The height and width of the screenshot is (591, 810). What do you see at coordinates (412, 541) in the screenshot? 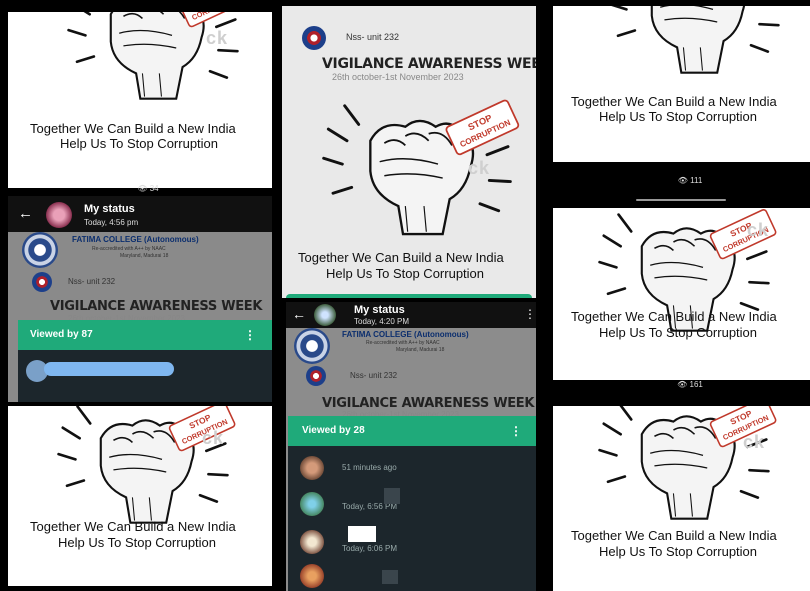
I see `list-item: Today, 6:06 PM` at bounding box center [412, 541].